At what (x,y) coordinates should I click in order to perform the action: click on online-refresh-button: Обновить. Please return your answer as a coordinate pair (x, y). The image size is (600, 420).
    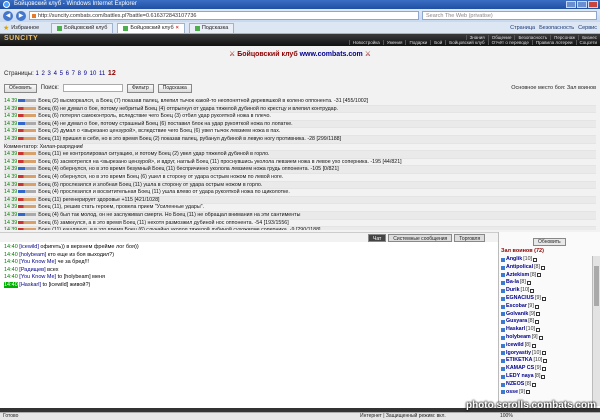
    Looking at the image, I should click on (549, 242).